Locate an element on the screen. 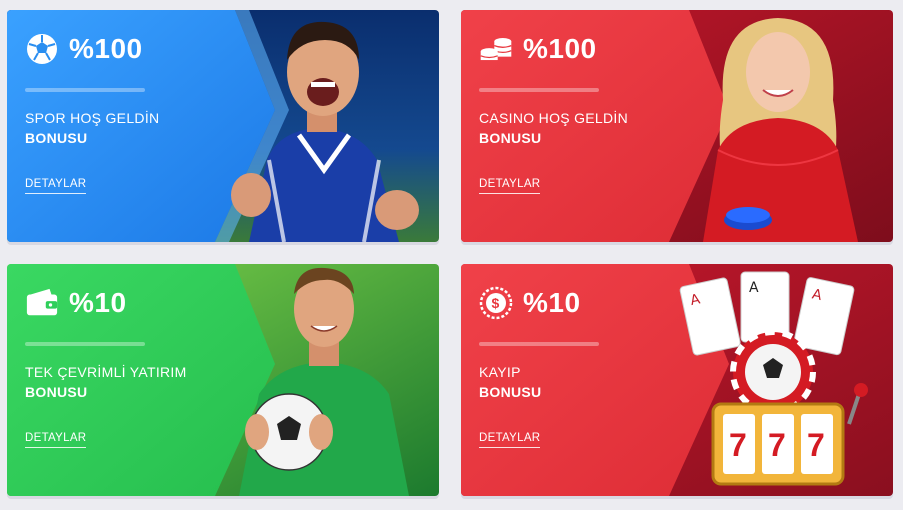 This screenshot has width=903, height=510. bonus-title-line1: SPOR HOŞ GELDİN is located at coordinates (92, 118).